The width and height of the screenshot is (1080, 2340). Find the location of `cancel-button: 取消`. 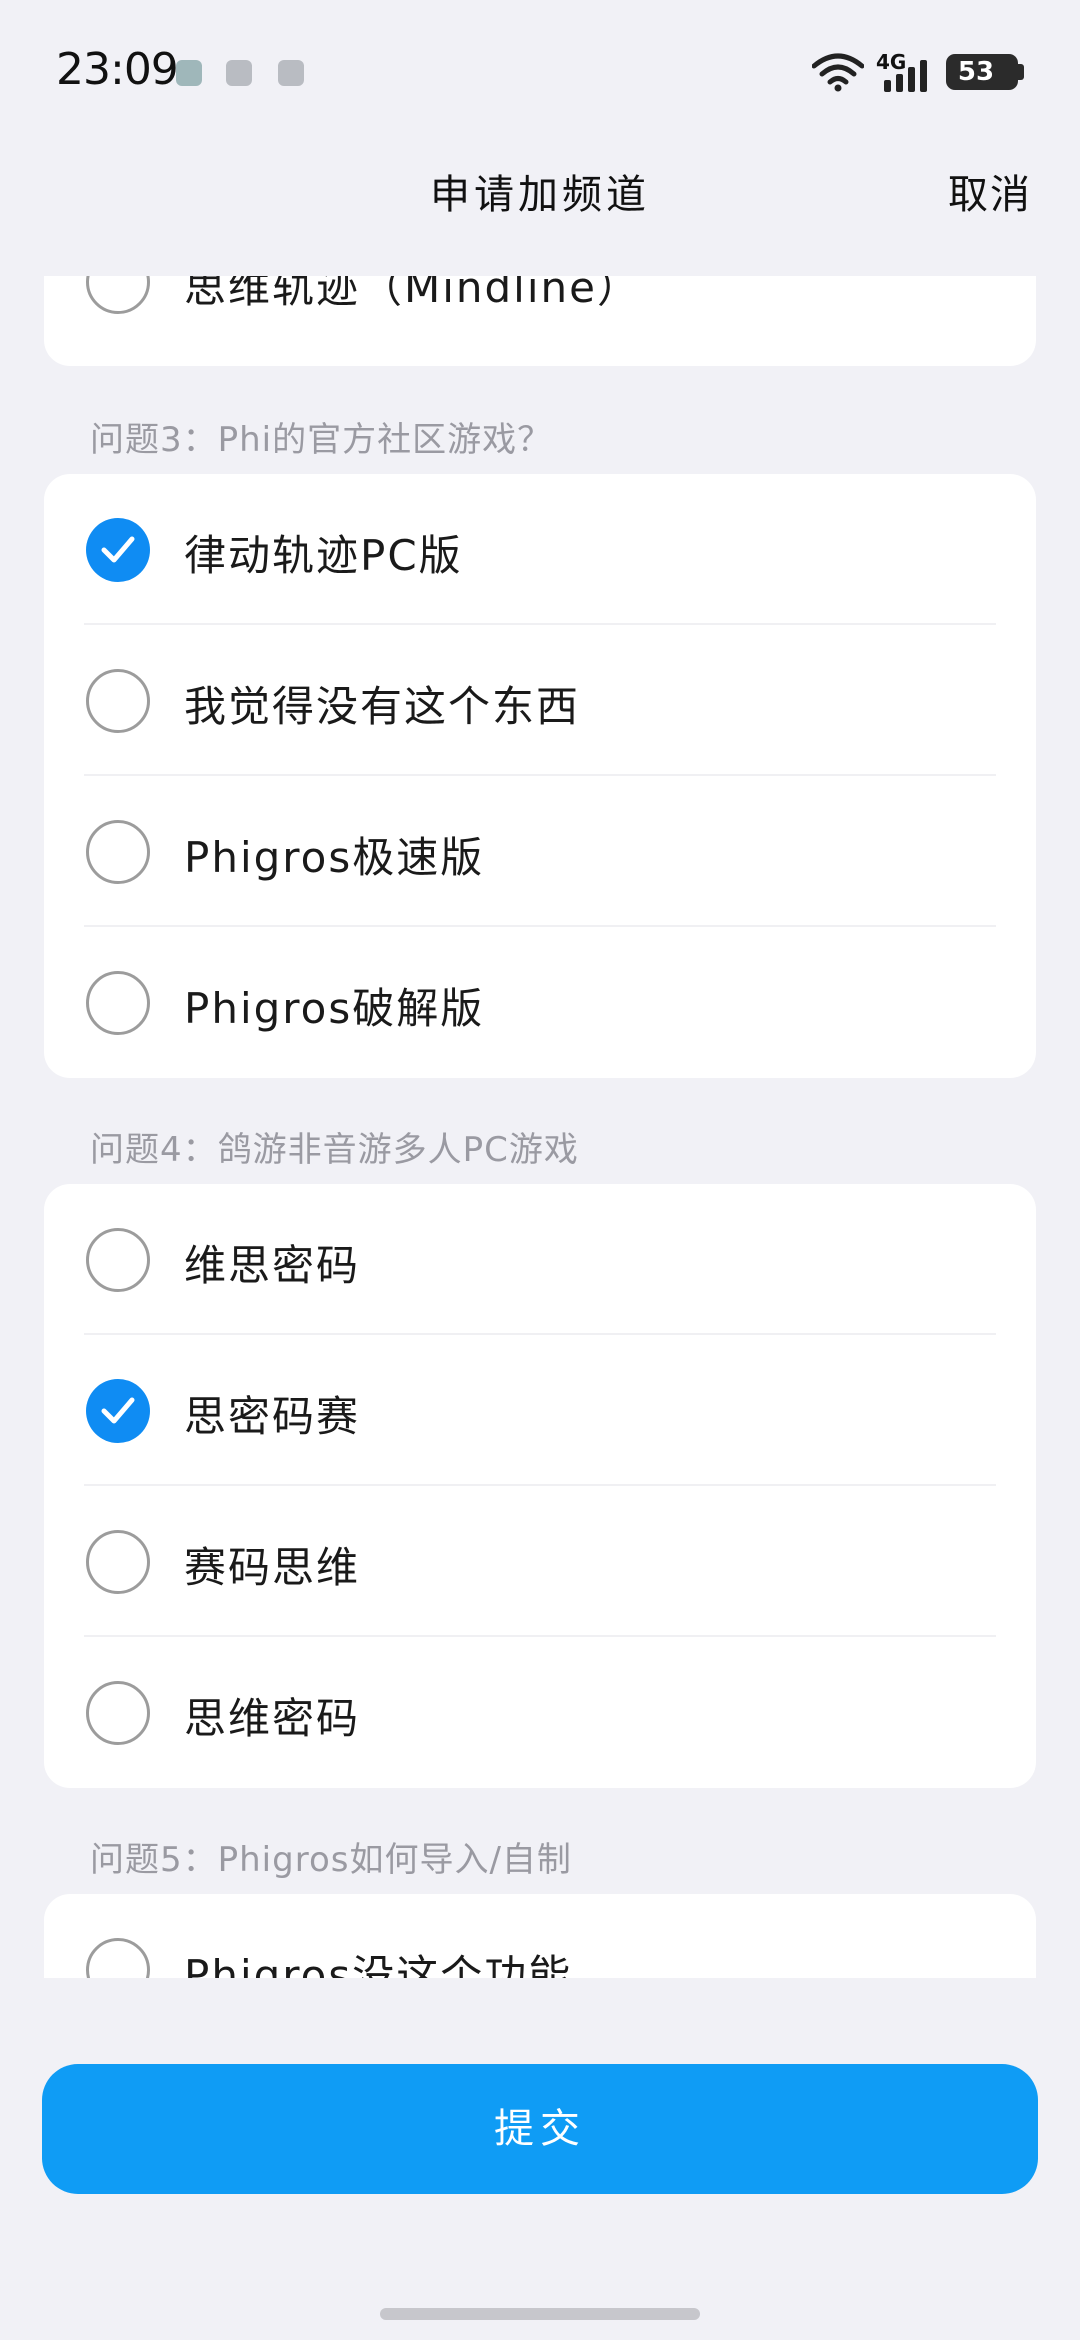

cancel-button: 取消 is located at coordinates (990, 191).